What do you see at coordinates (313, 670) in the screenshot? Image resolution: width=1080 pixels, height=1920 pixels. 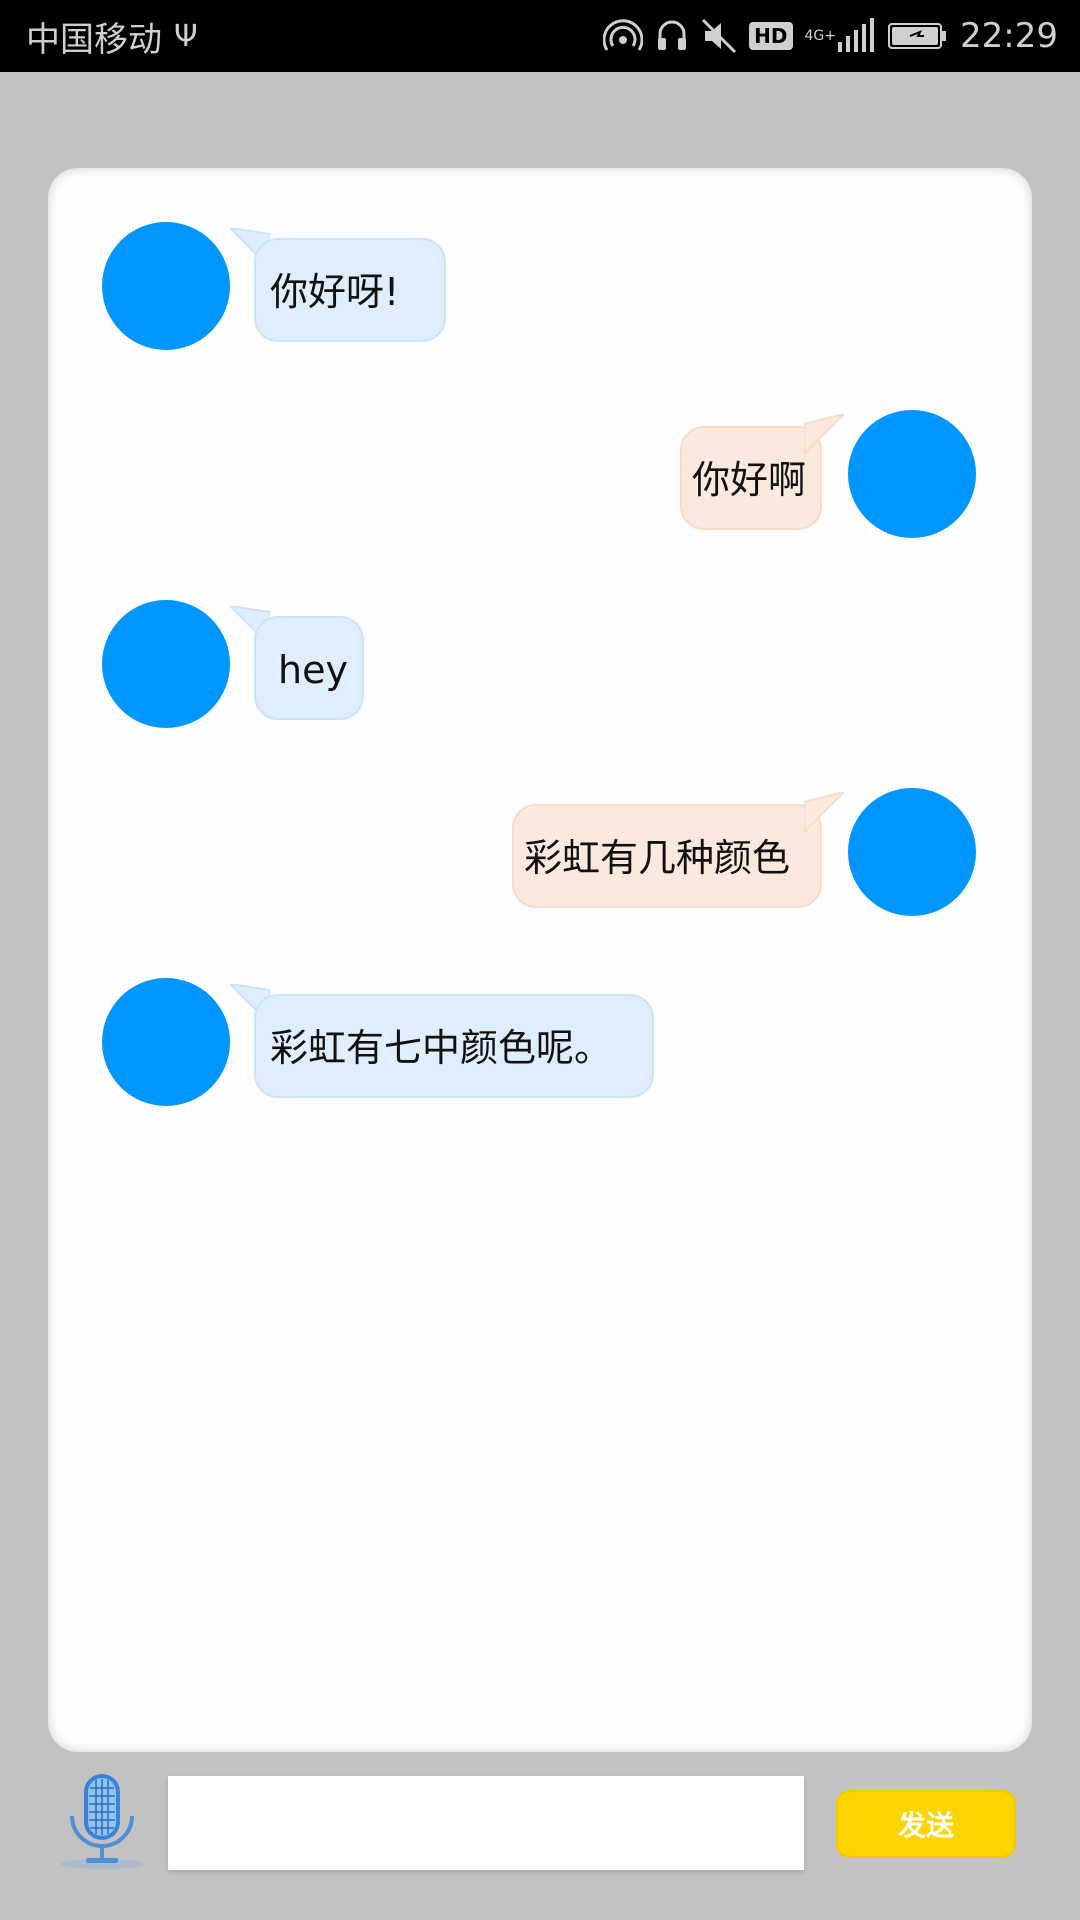 I see `message-text: hey` at bounding box center [313, 670].